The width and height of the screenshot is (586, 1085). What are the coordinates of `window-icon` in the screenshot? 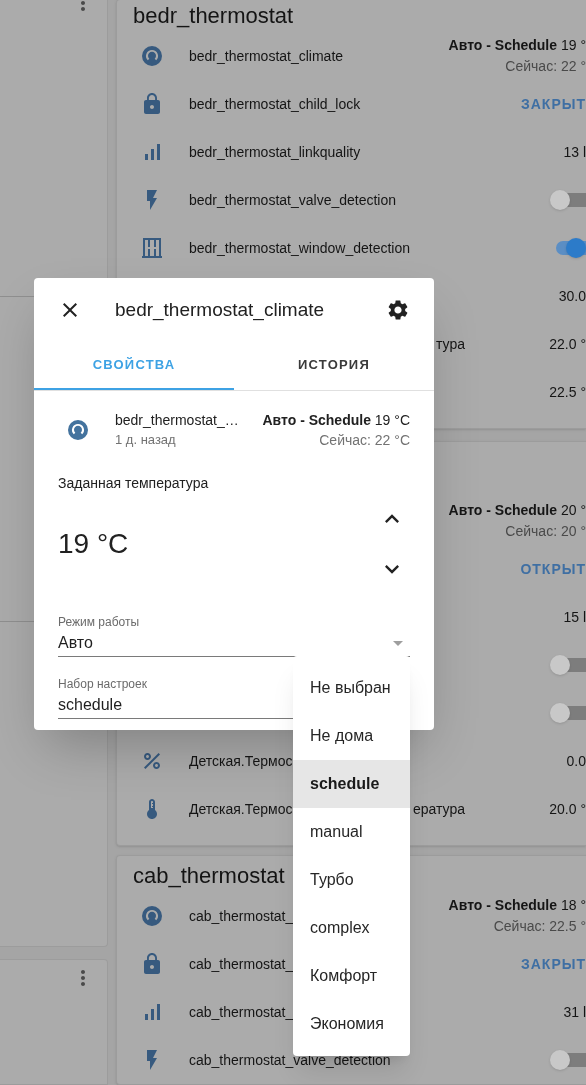 It's located at (152, 248).